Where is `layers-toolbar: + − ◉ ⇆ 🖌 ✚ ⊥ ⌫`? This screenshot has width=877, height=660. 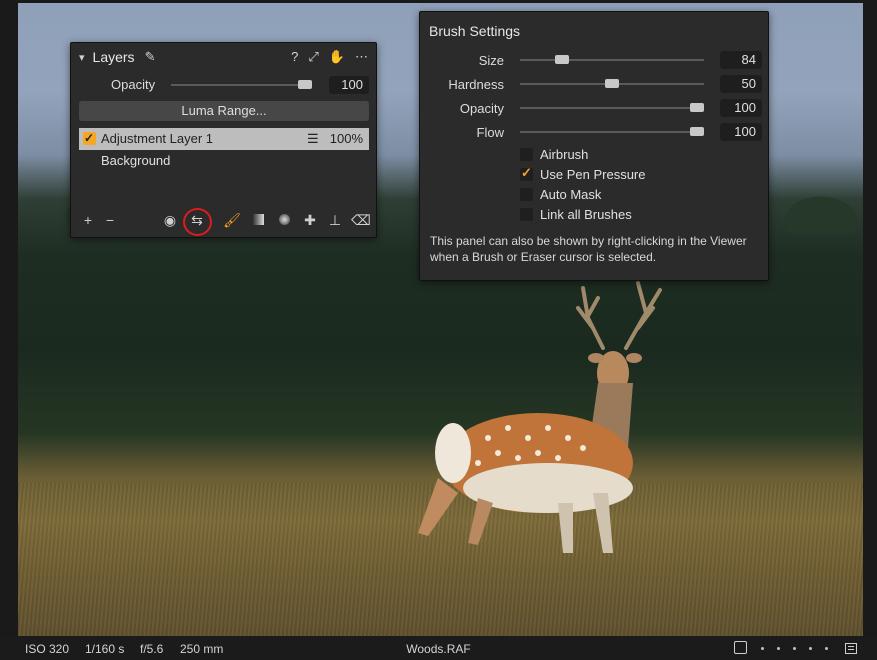
layers-toolbar: + − ◉ ⇆ 🖌 ✚ ⊥ ⌫ is located at coordinates (223, 222).